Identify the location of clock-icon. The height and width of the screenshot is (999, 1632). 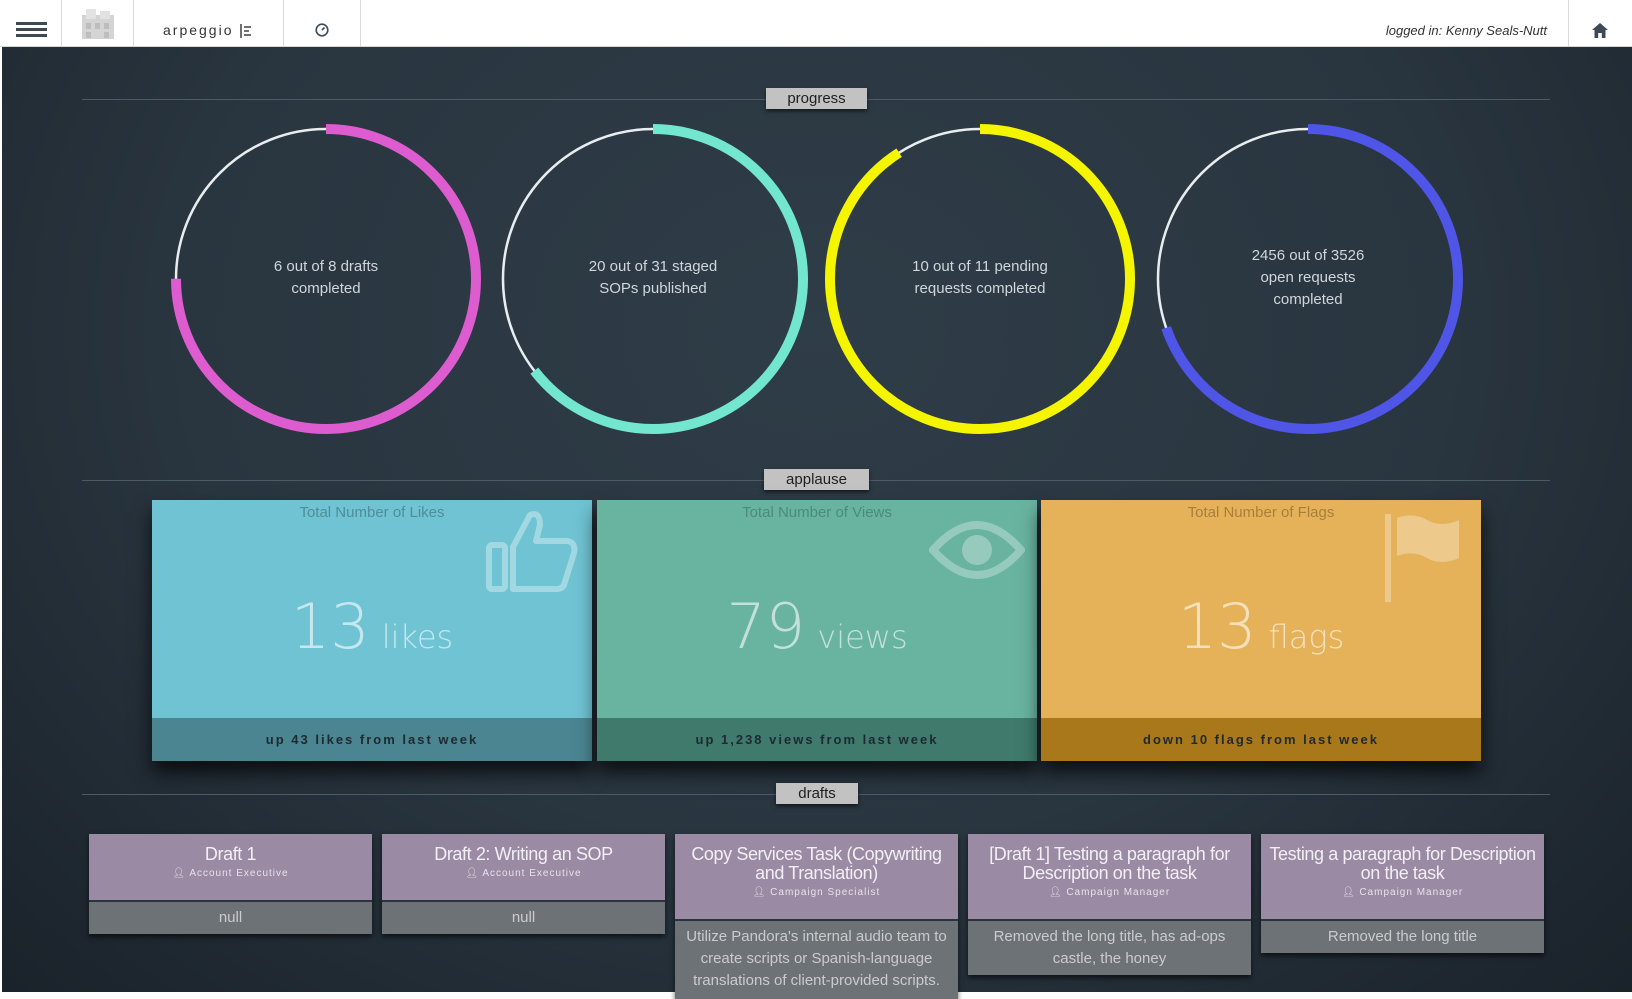
(322, 30).